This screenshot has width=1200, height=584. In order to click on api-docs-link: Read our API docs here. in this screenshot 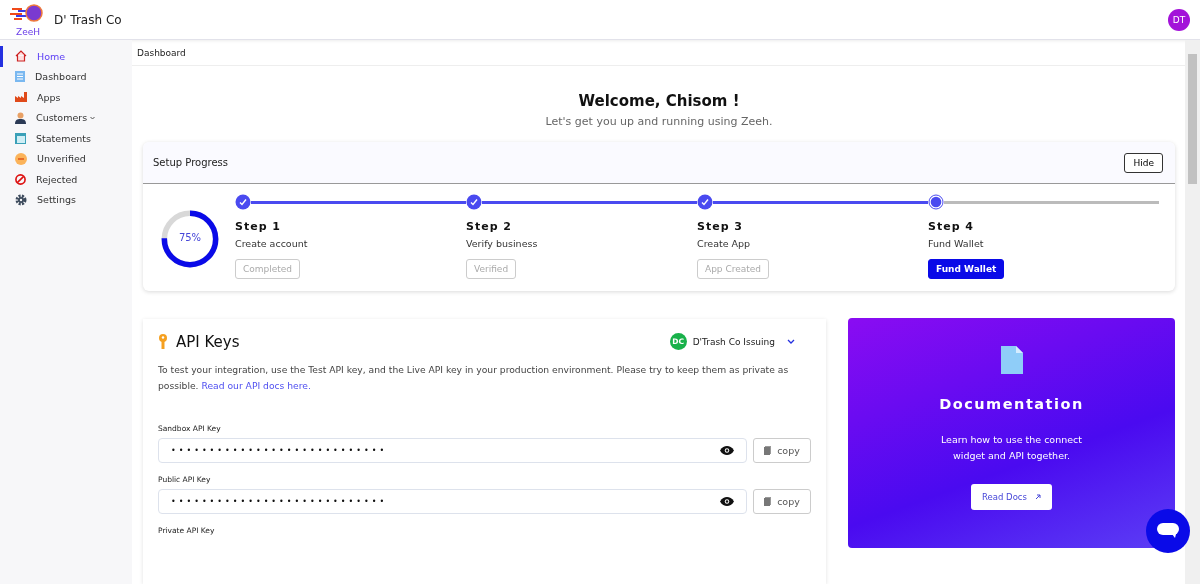, I will do `click(256, 385)`.